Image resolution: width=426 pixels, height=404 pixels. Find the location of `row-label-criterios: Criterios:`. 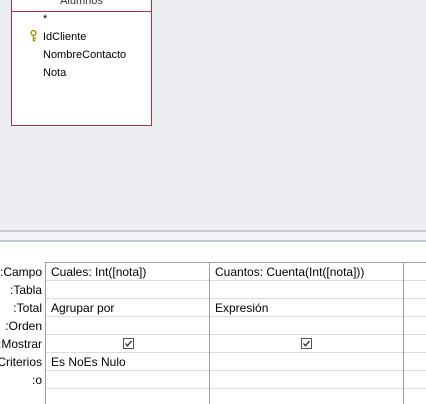

row-label-criterios: Criterios: is located at coordinates (21, 362).